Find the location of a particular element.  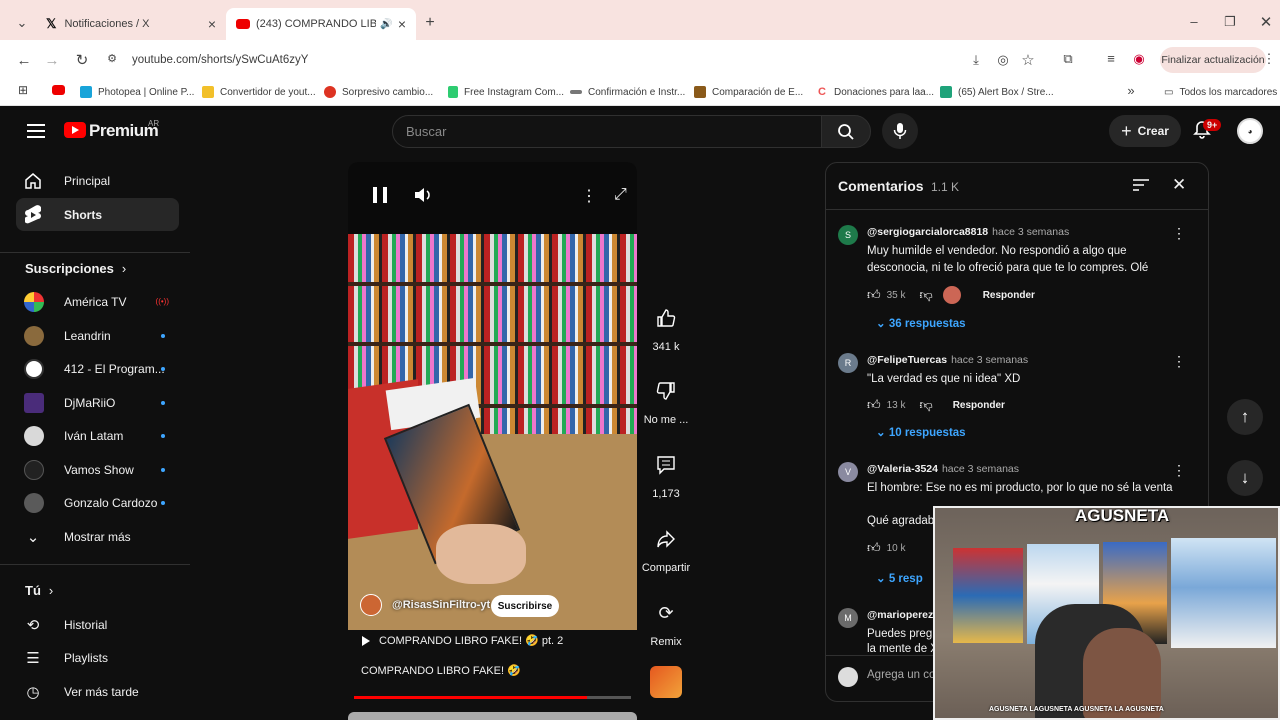

show-more-button: ⌄ Mostrar más is located at coordinates (97, 536).